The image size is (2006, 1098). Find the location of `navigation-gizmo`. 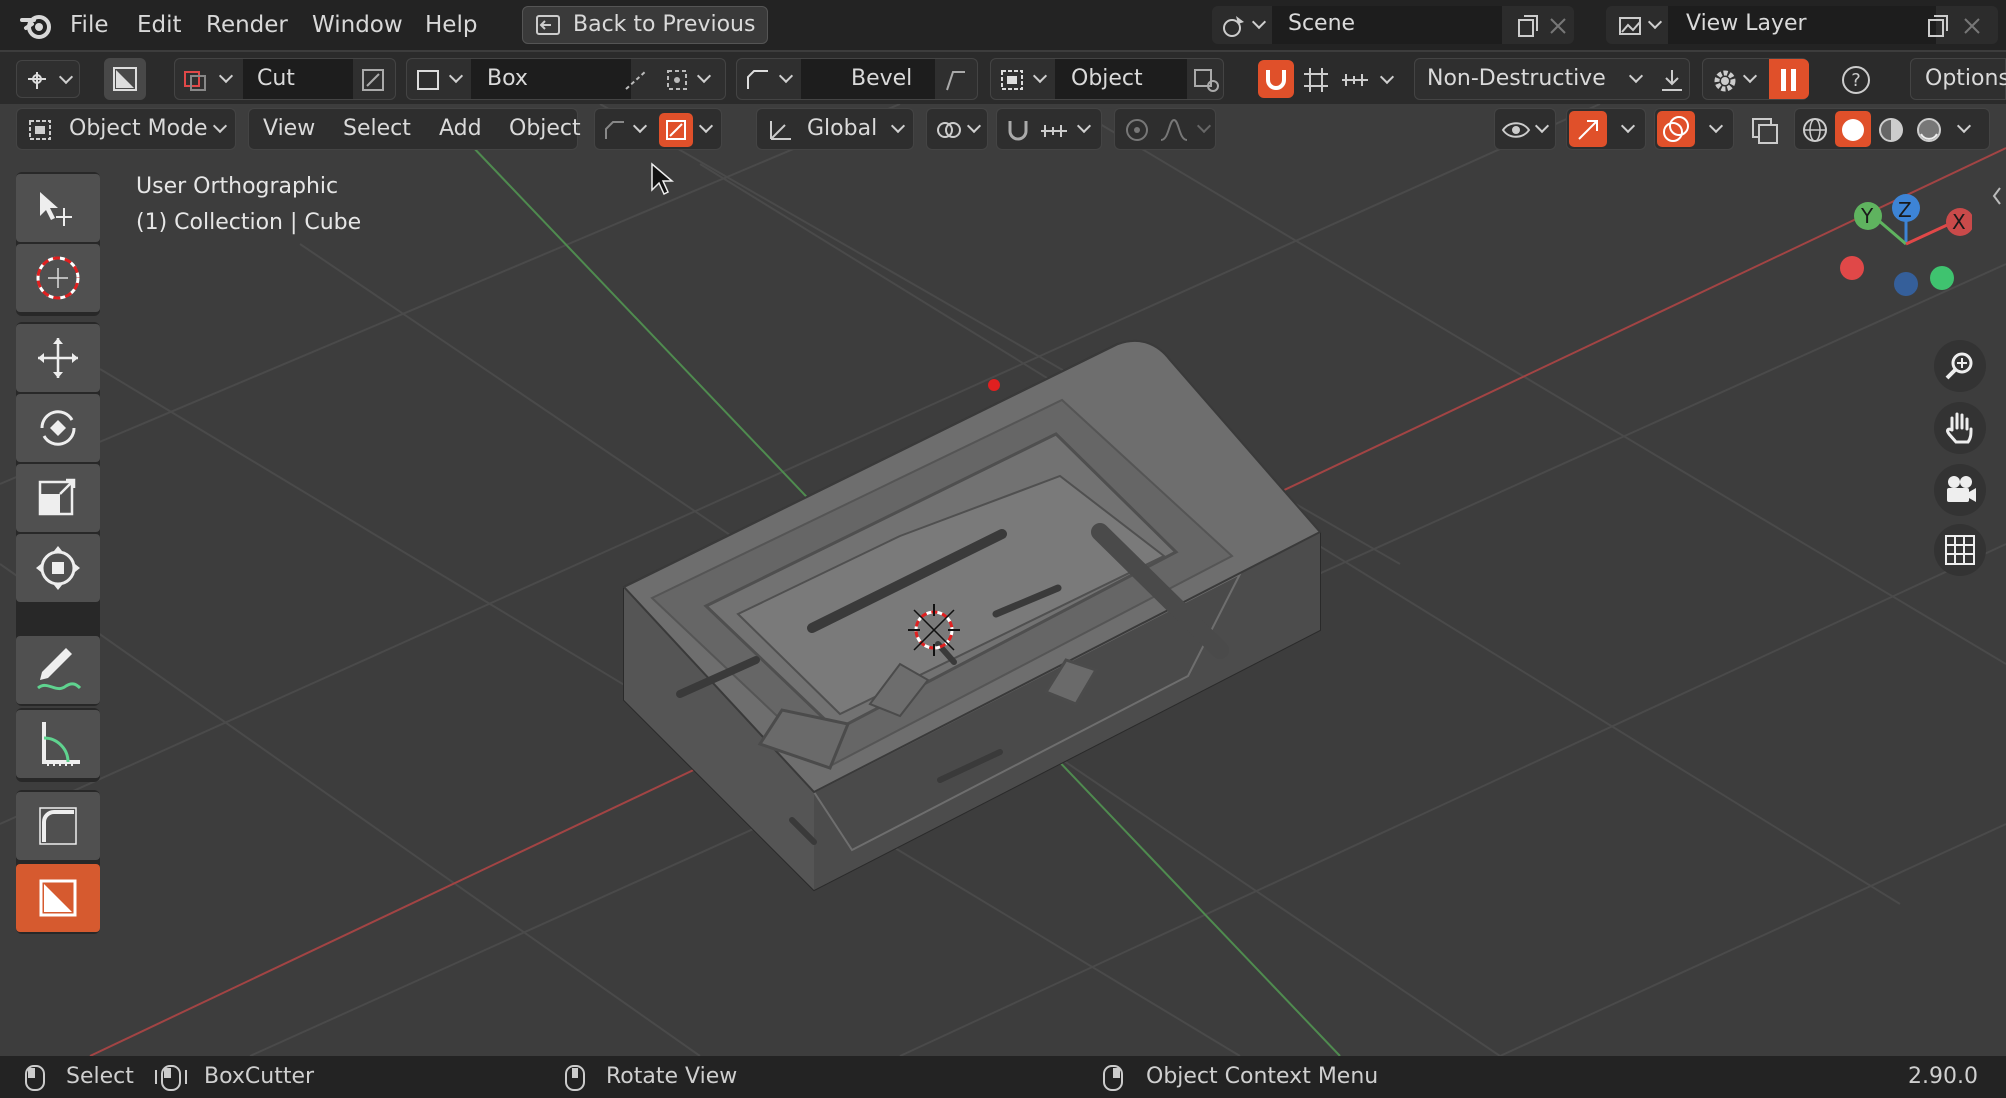

navigation-gizmo is located at coordinates (1897, 255).